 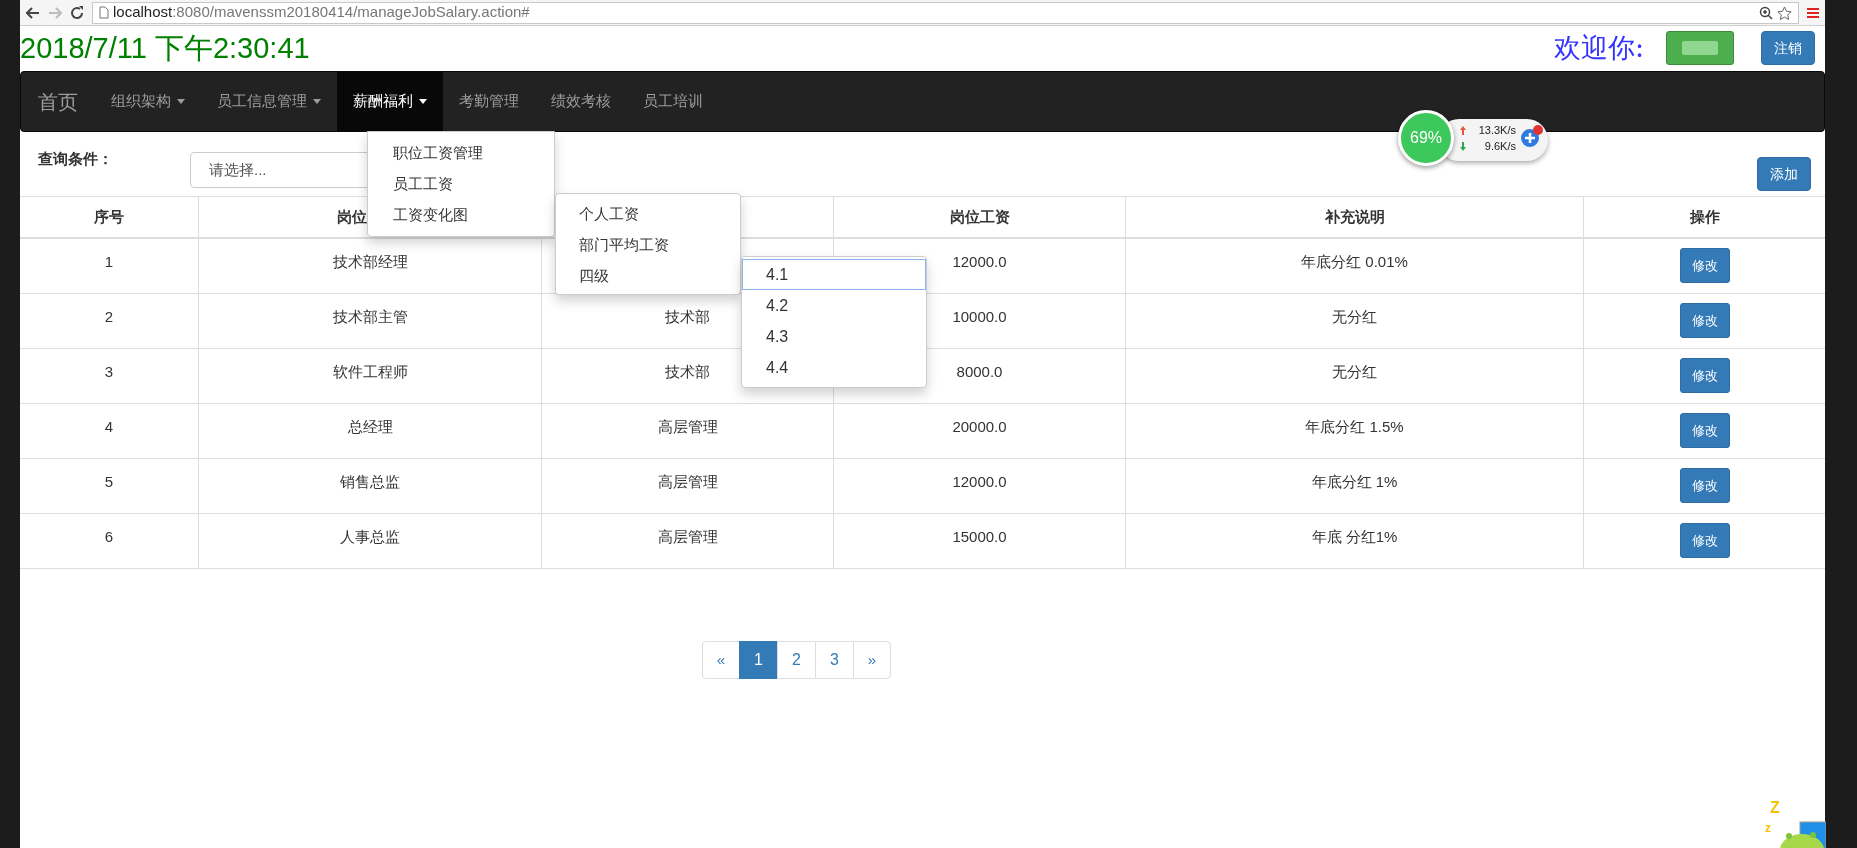 I want to click on nav-item: 组织架构, so click(x=148, y=101).